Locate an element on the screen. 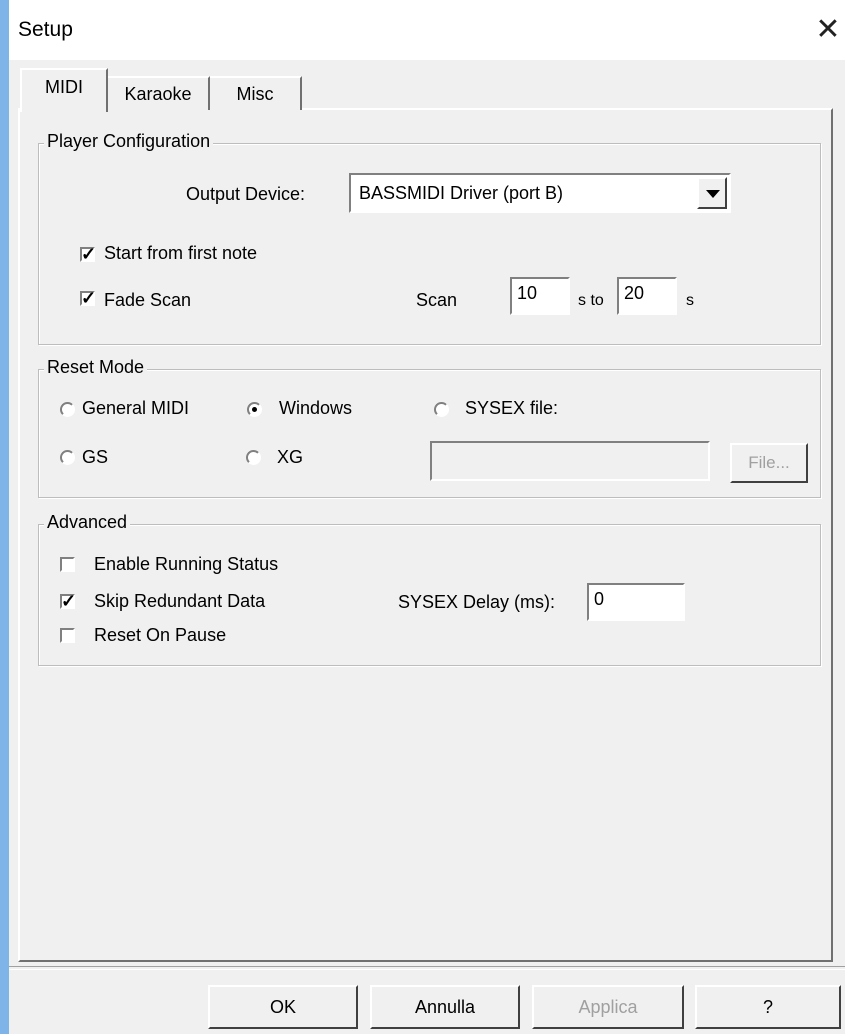  sysex-delay-input: 0 is located at coordinates (636, 602).